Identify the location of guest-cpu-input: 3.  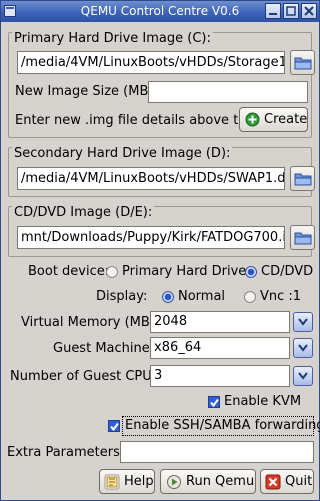
(220, 376).